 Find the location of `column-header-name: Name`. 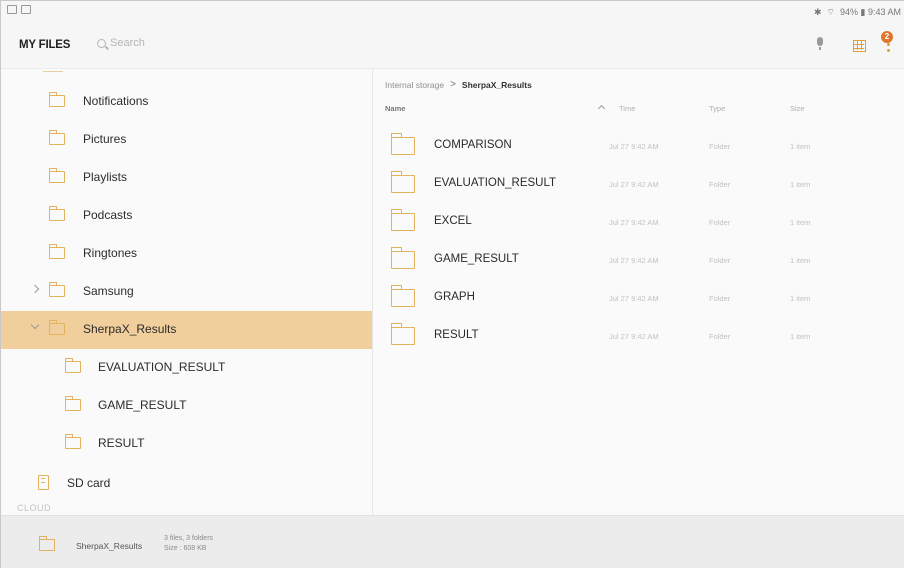

column-header-name: Name is located at coordinates (395, 108).